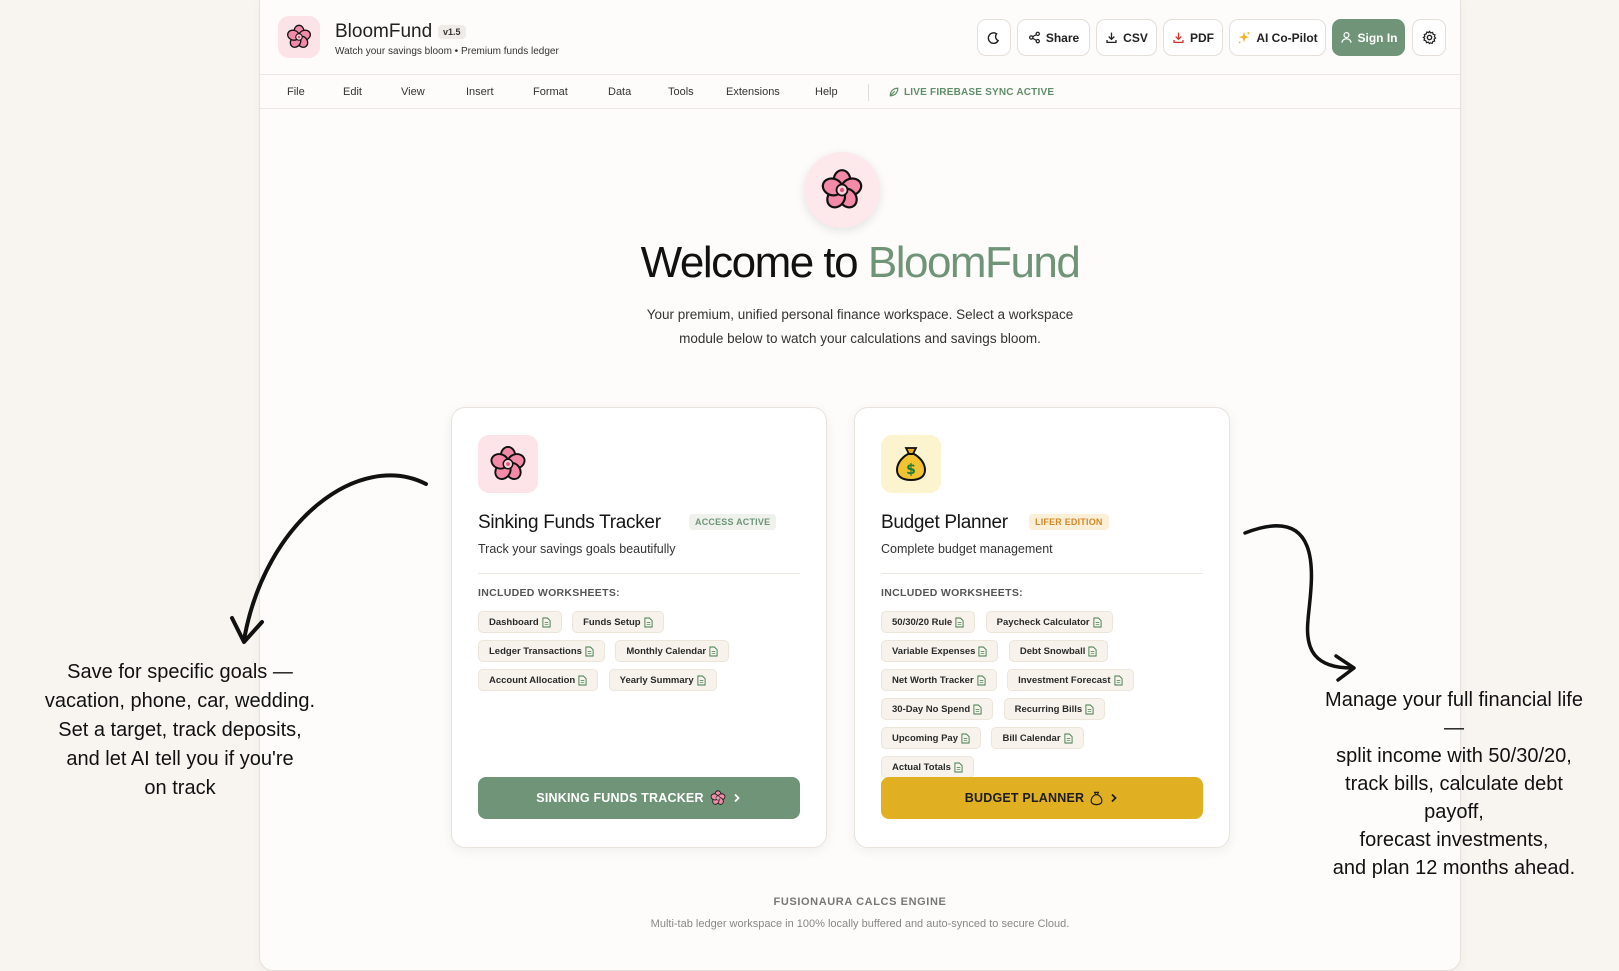  I want to click on right-arrow, so click(1298, 597).